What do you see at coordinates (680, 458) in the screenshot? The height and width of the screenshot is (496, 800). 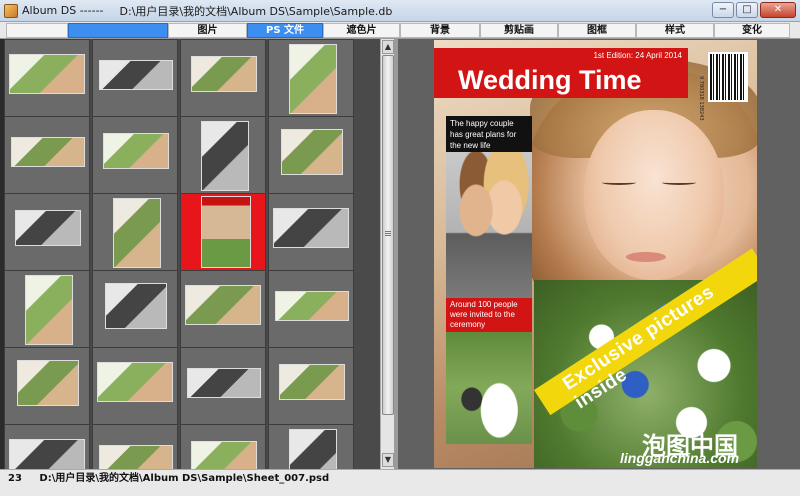 I see `watermark-site: lingganchina.com` at bounding box center [680, 458].